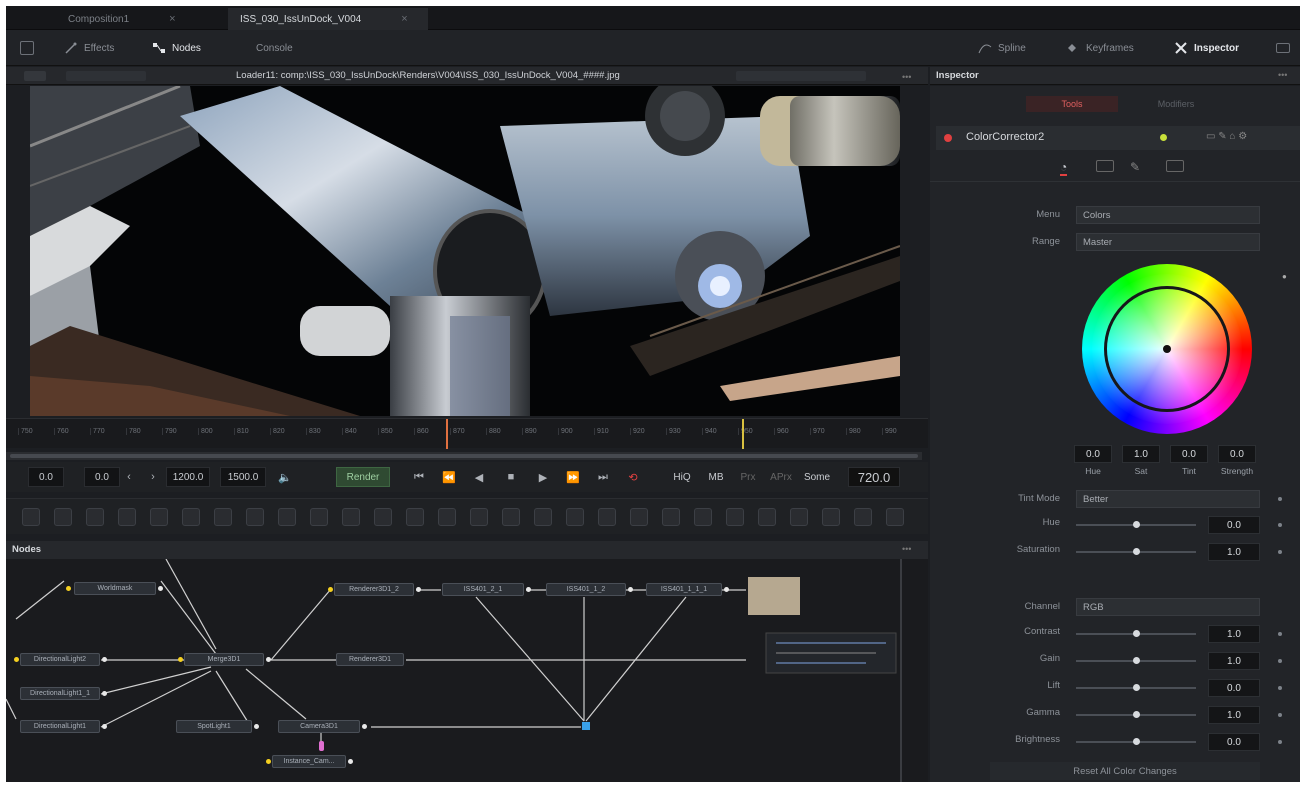  Describe the element at coordinates (60, 693) in the screenshot. I see `node-directionallight1-1: DirectionalLight1_1` at that location.